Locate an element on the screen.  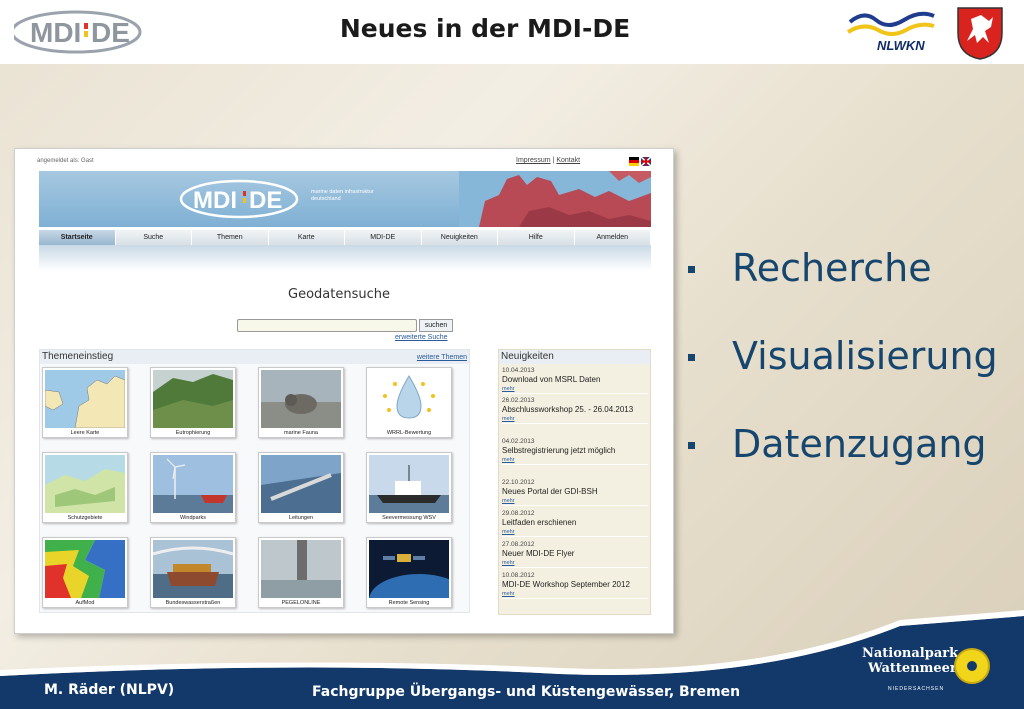
theme-tile: marine Fauna is located at coordinates (301, 402).